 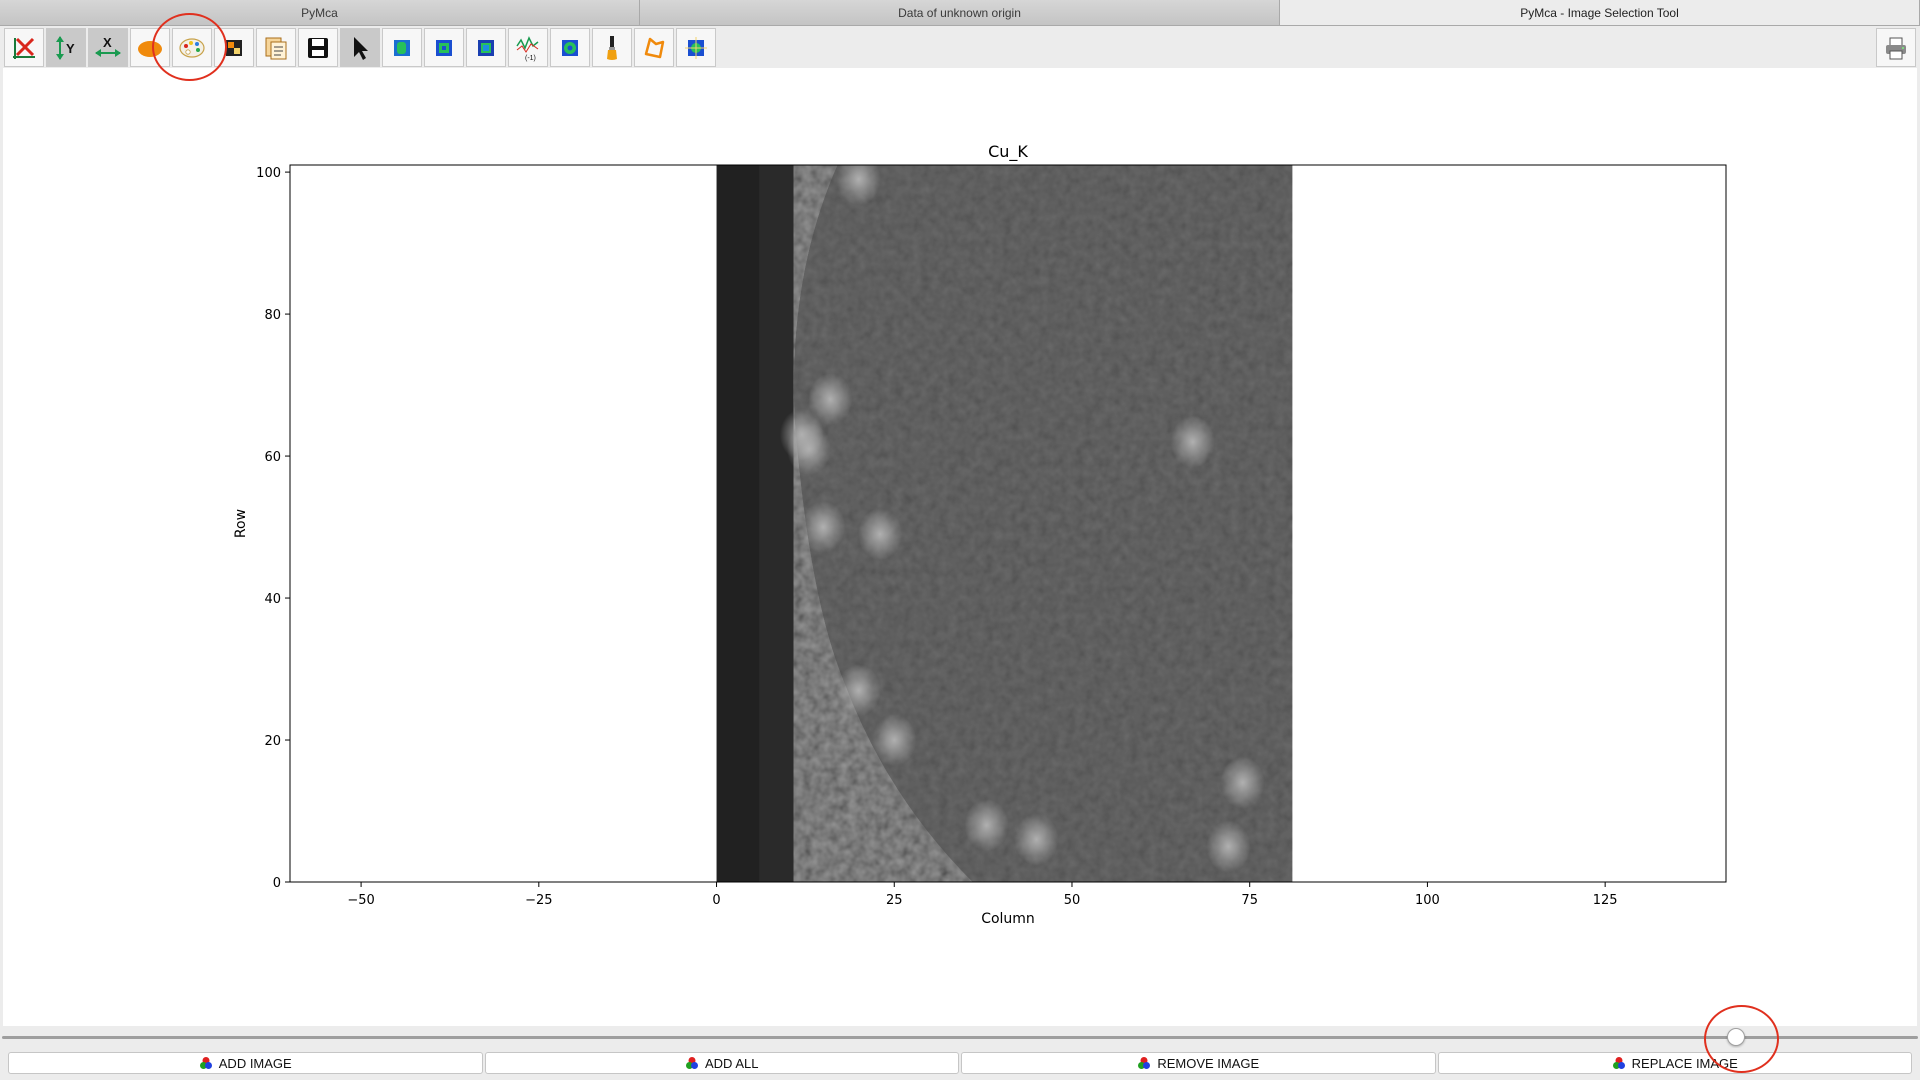 I want to click on profile-button: (-1), so click(x=528, y=47).